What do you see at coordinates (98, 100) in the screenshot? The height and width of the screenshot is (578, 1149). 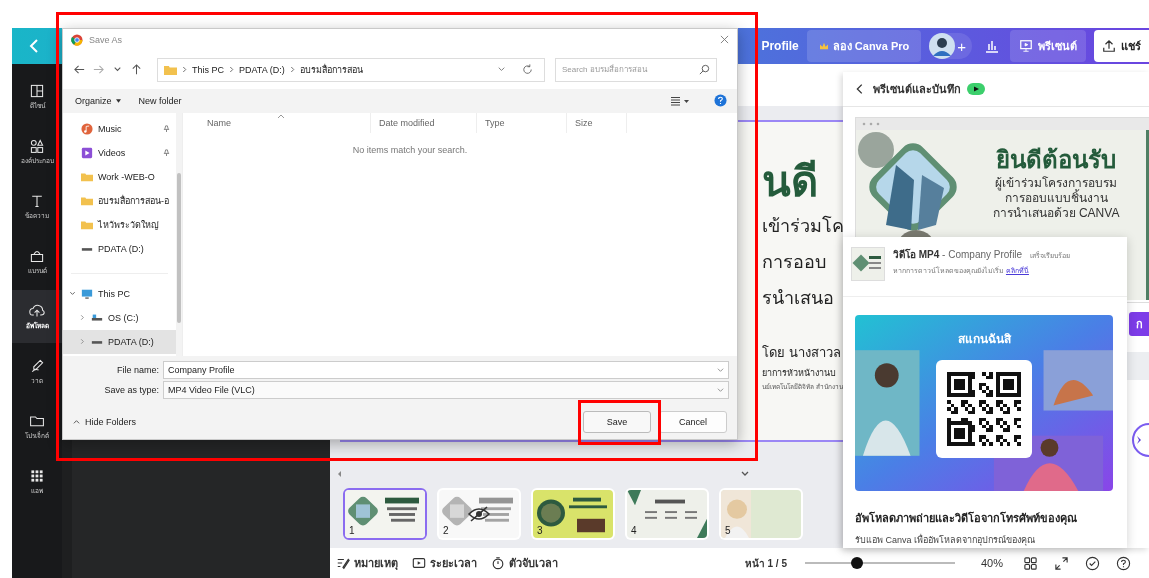 I see `organize-menu: Organize` at bounding box center [98, 100].